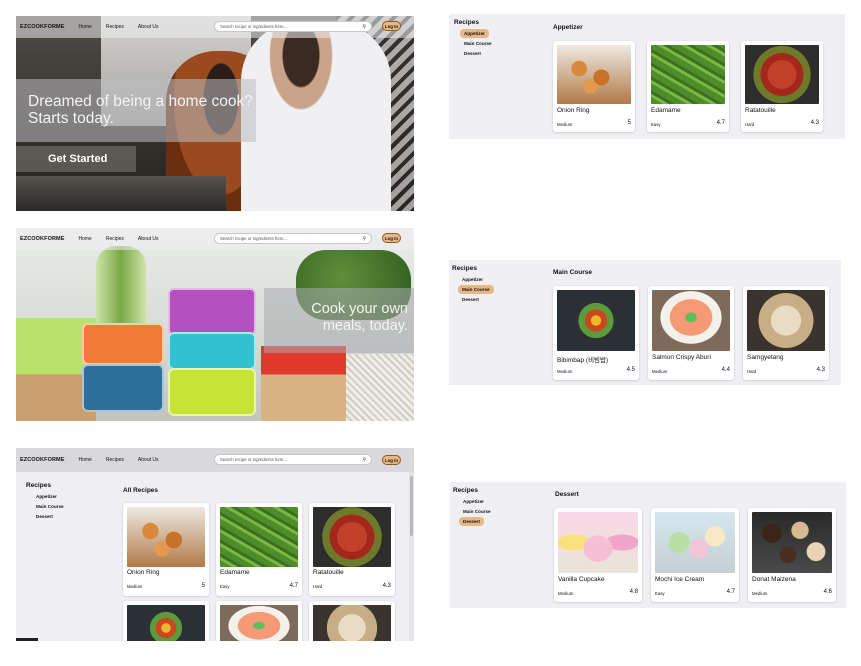  I want to click on section-title: Dessert, so click(567, 494).